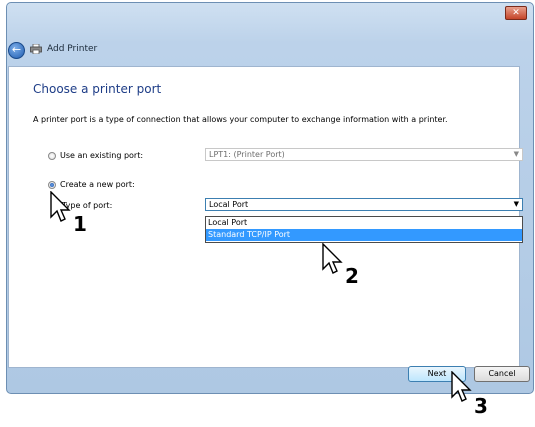  What do you see at coordinates (352, 276) in the screenshot?
I see `step-number-2: 2` at bounding box center [352, 276].